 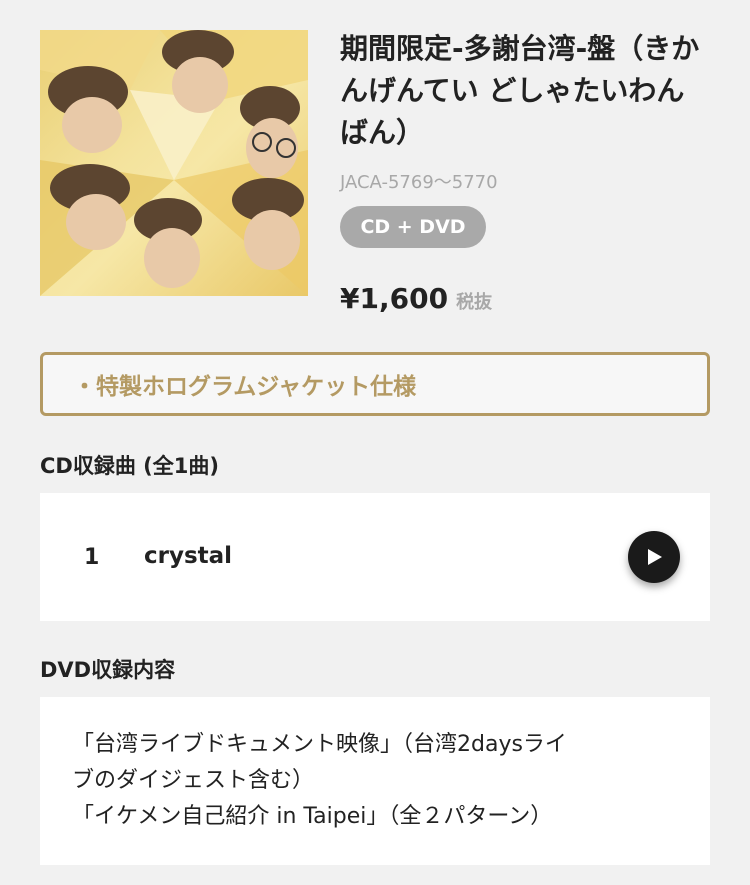 I want to click on cd-section-heading: CD収録曲 (全1曲), so click(x=129, y=466).